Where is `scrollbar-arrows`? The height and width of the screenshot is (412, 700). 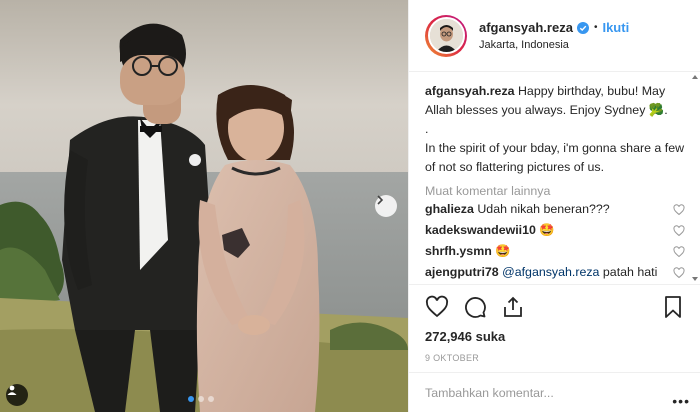
scrollbar-arrows is located at coordinates (695, 178).